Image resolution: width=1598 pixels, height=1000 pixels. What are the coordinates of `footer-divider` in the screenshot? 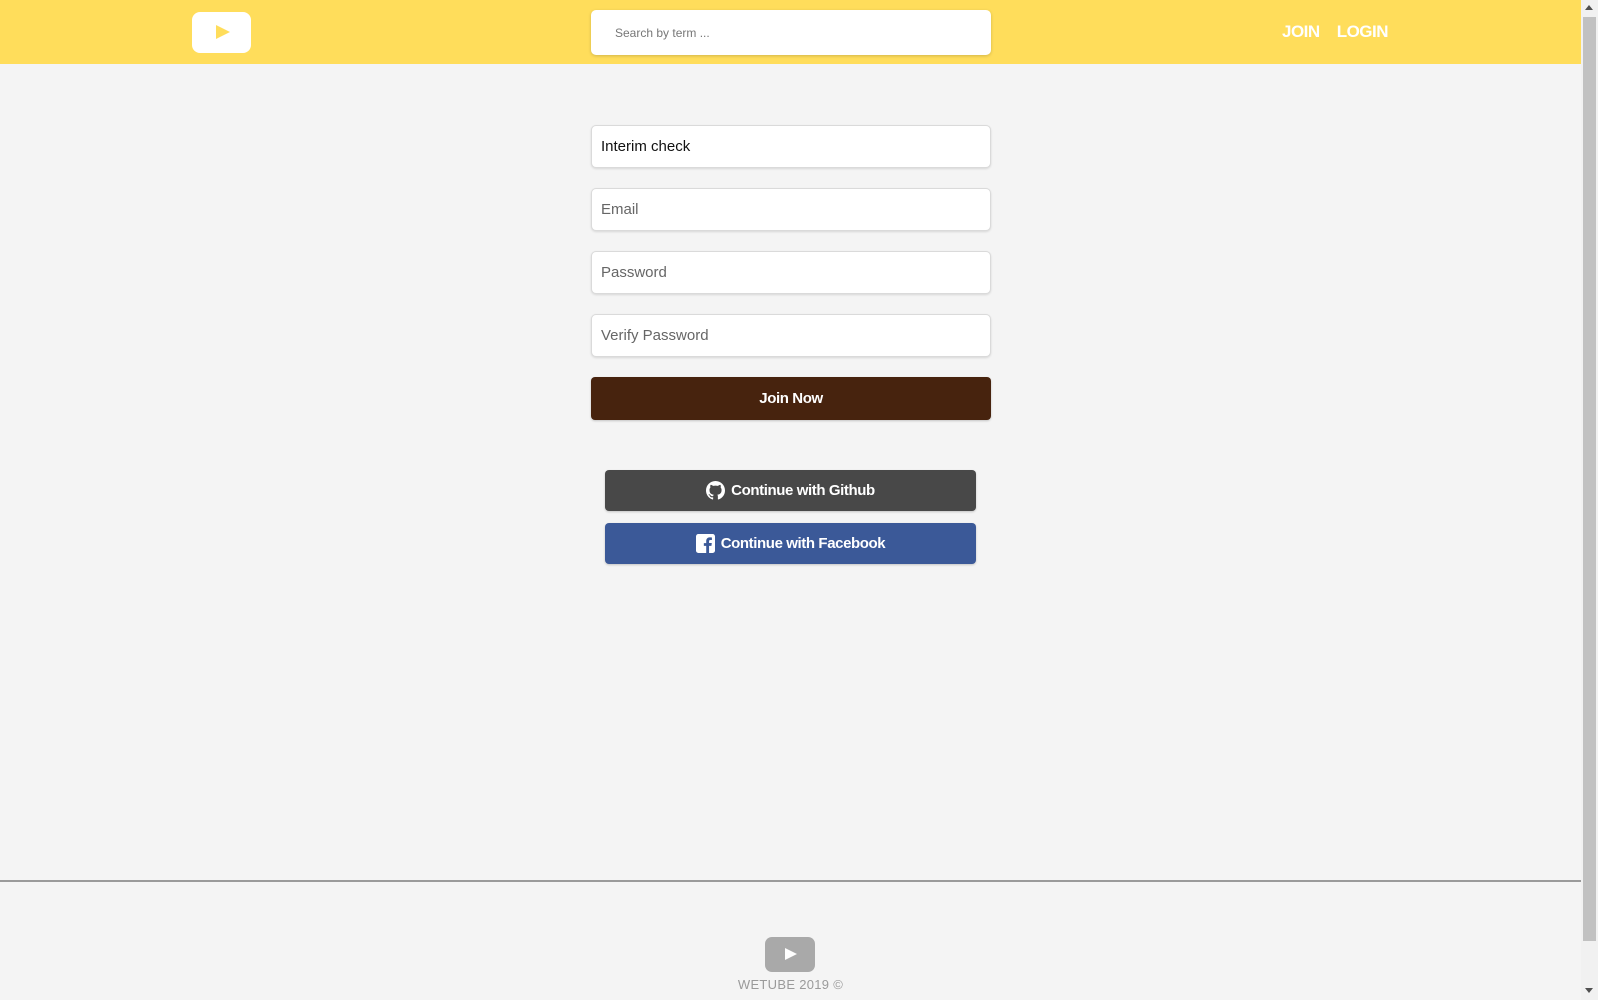 It's located at (790, 881).